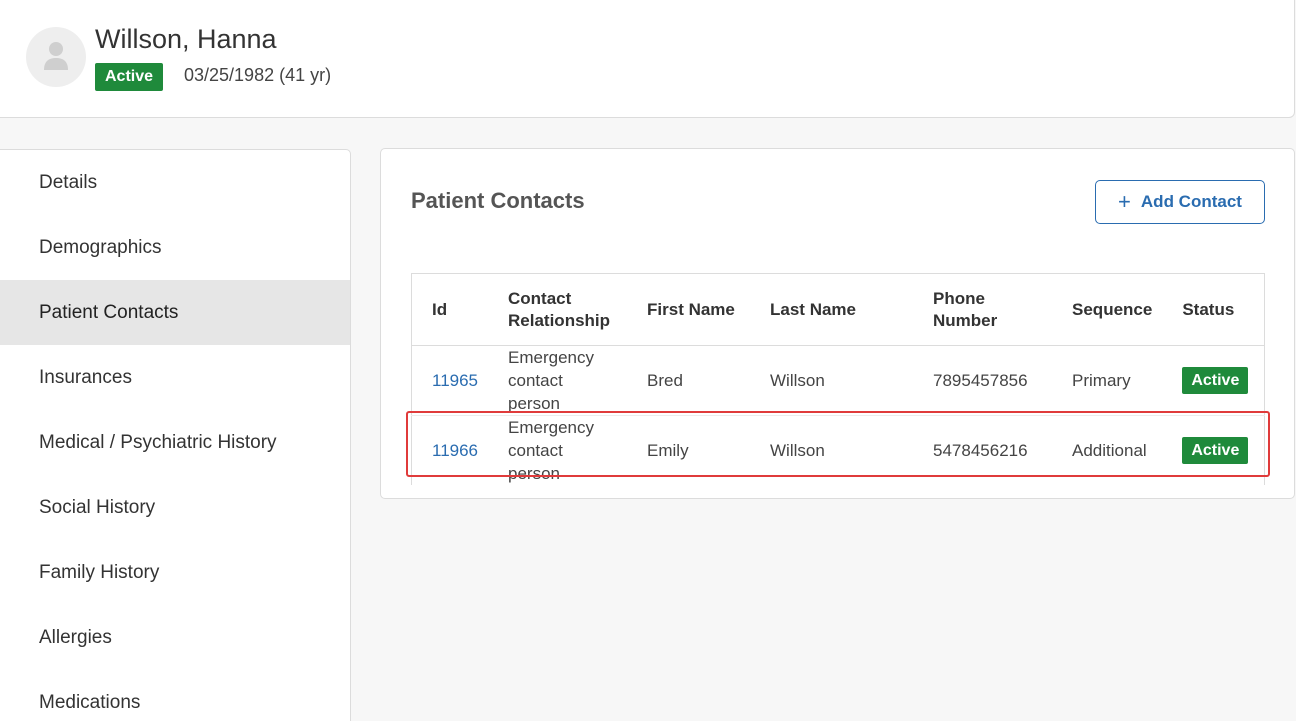 The width and height of the screenshot is (1296, 721). Describe the element at coordinates (980, 450) in the screenshot. I see `cell-phone: 5478456216` at that location.